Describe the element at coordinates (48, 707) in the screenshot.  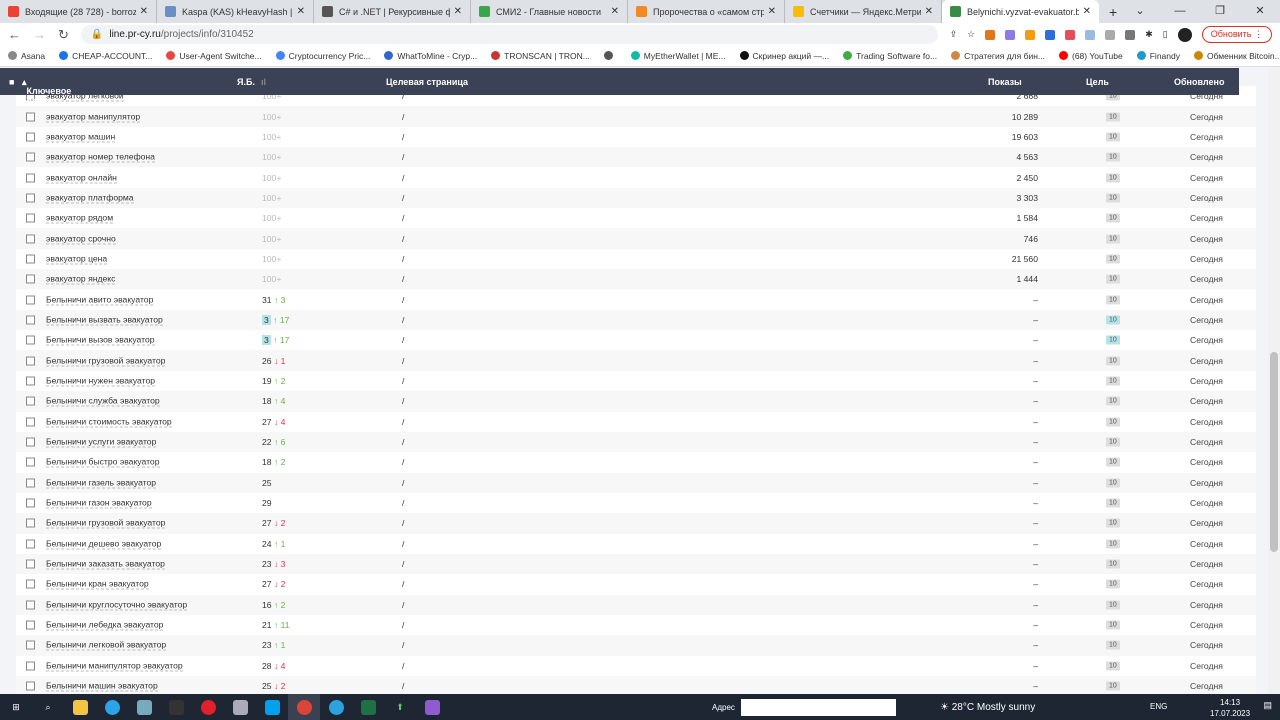
I see `search-icon: ⌕` at that location.